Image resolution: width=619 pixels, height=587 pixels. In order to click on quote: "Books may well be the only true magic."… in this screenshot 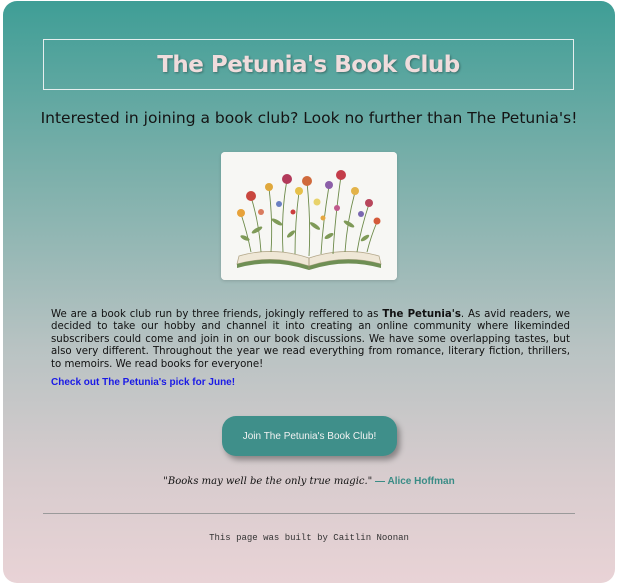, I will do `click(309, 481)`.